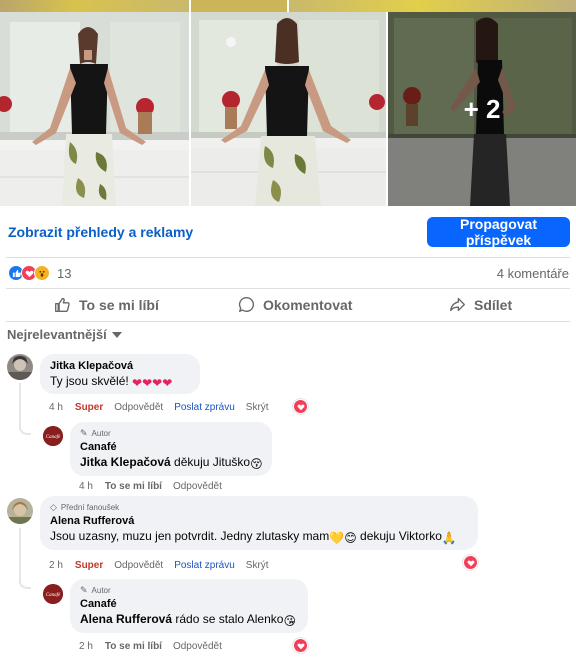  Describe the element at coordinates (86, 486) in the screenshot. I see `reply-time: 4 h` at that location.